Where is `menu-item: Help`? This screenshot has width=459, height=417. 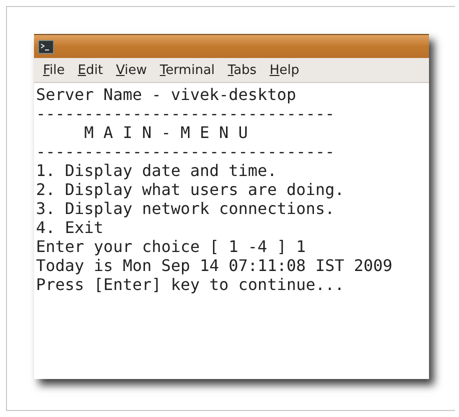
menu-item: Help is located at coordinates (285, 70).